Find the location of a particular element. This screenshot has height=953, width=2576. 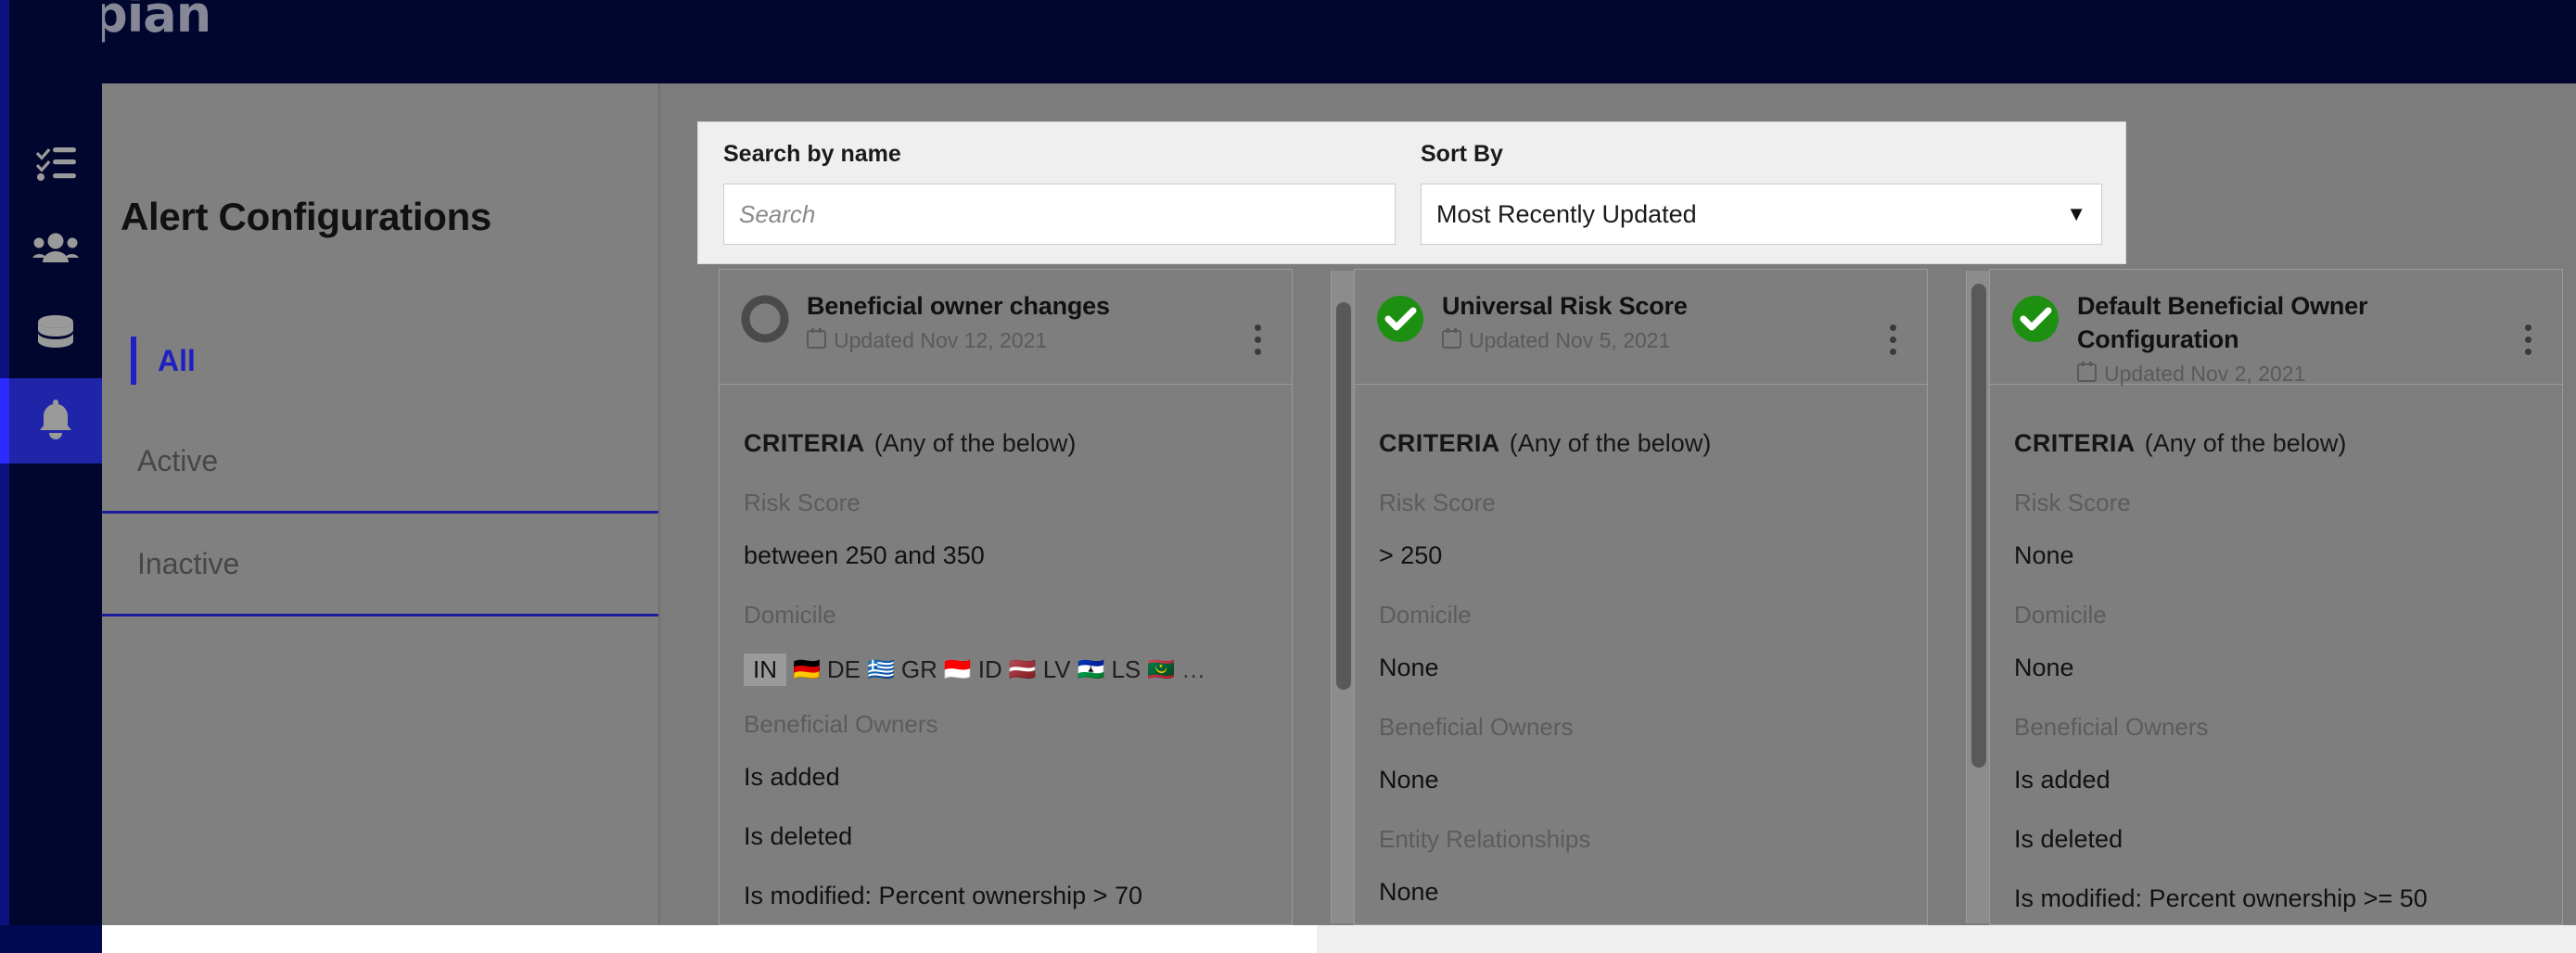

nav-item-records is located at coordinates (55, 335).